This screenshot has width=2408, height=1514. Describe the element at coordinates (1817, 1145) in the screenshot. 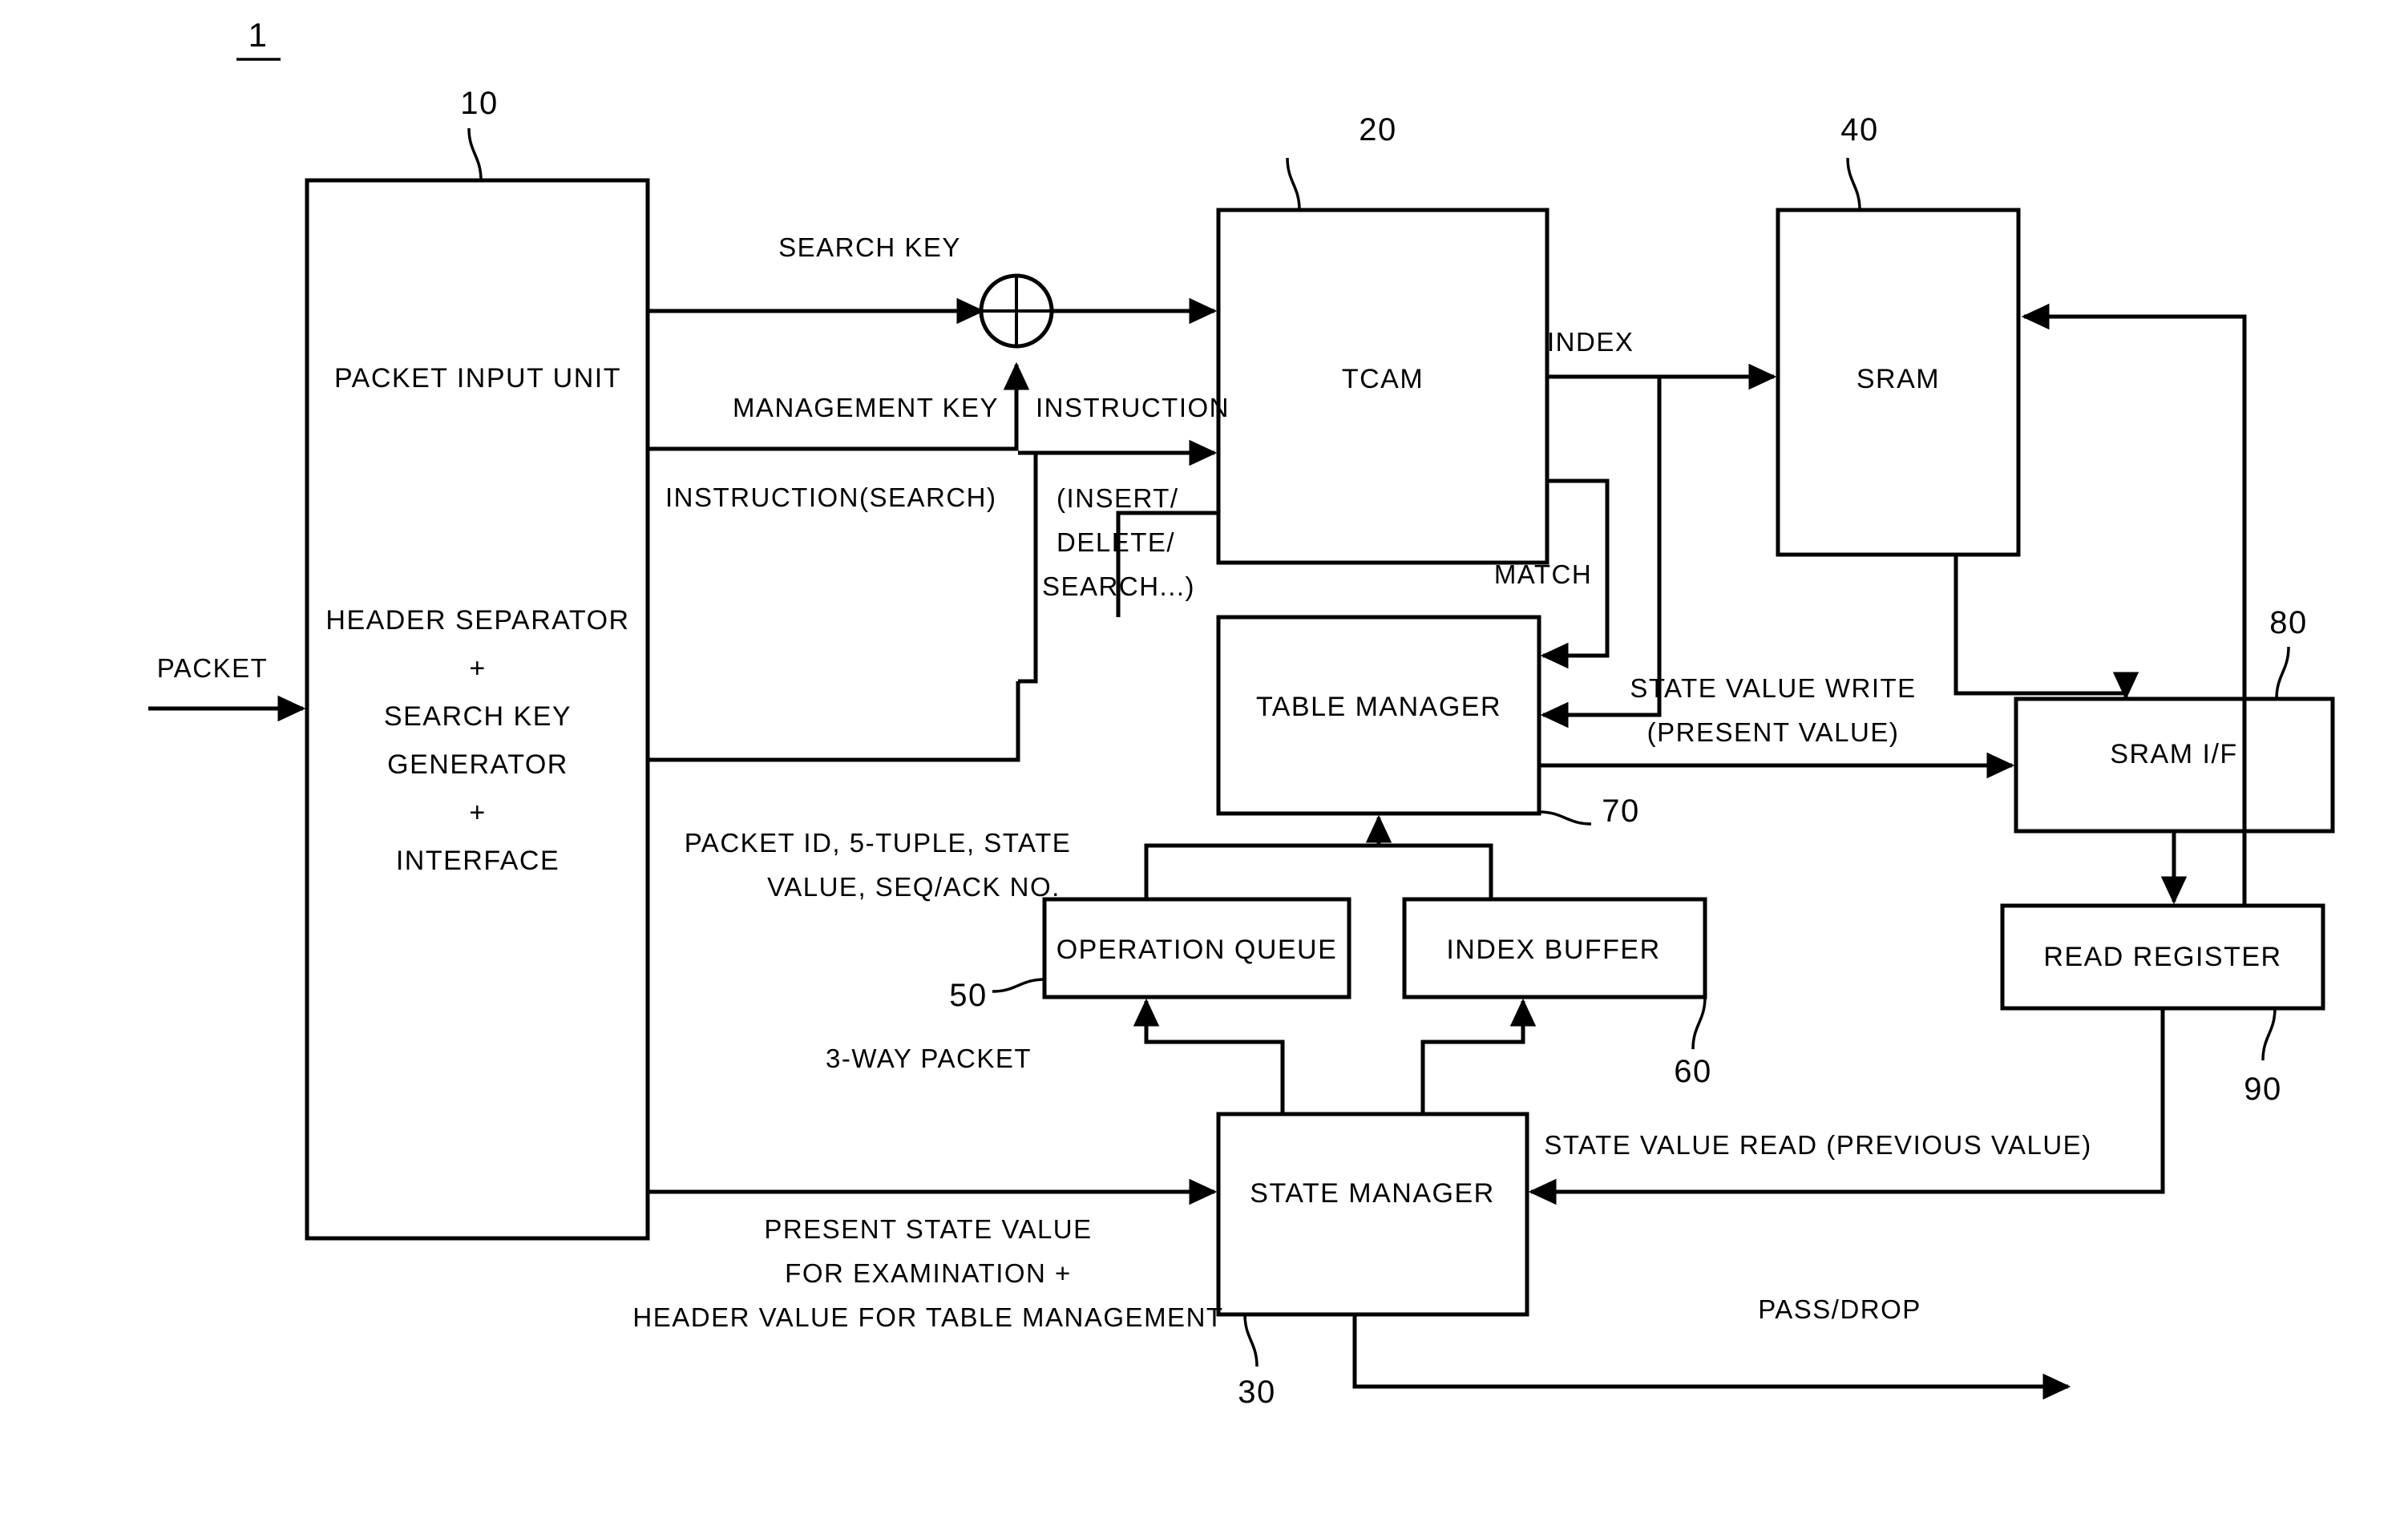

I see `state-value-read-label: STATE VALUE READ (PREVIOUS VALUE)` at that location.